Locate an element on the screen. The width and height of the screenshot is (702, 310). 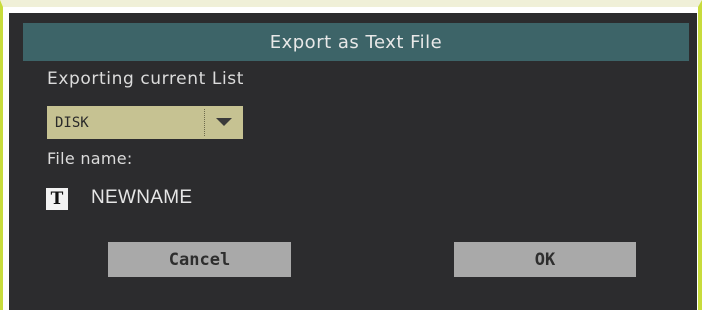
text-edit-icon: T is located at coordinates (57, 199).